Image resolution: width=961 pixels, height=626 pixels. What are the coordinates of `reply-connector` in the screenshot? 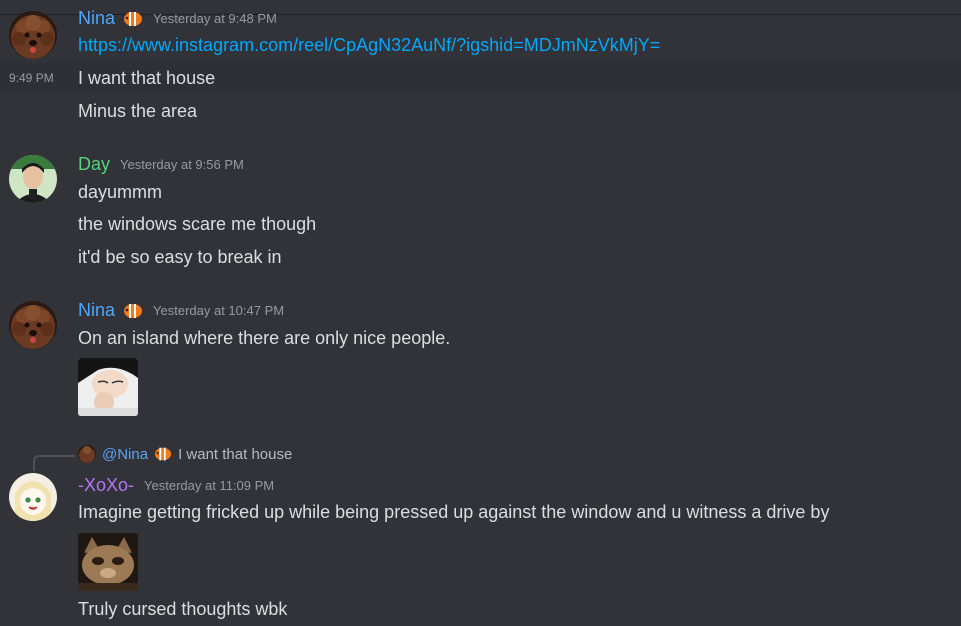 It's located at (54, 463).